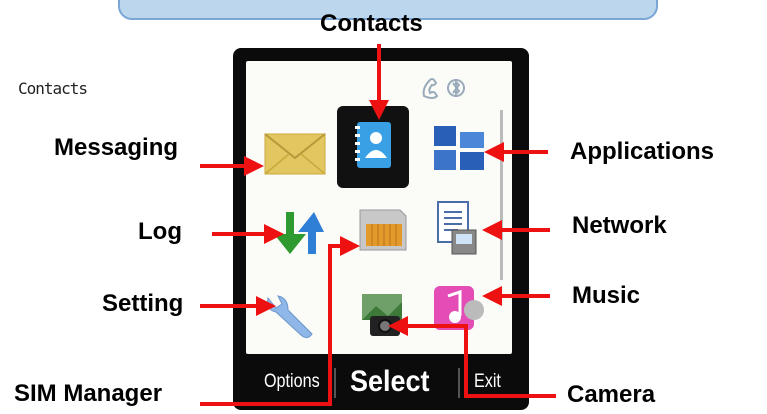  What do you see at coordinates (642, 151) in the screenshot?
I see `callout-applications: Applications` at bounding box center [642, 151].